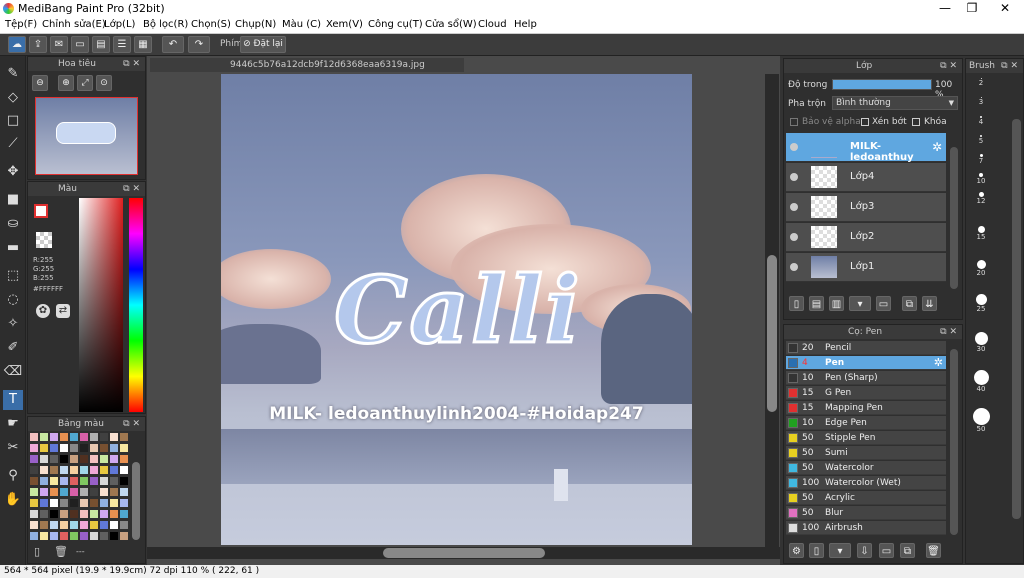 The height and width of the screenshot is (578, 1024). What do you see at coordinates (101, 44) in the screenshot?
I see `document-icon: ▤` at bounding box center [101, 44].